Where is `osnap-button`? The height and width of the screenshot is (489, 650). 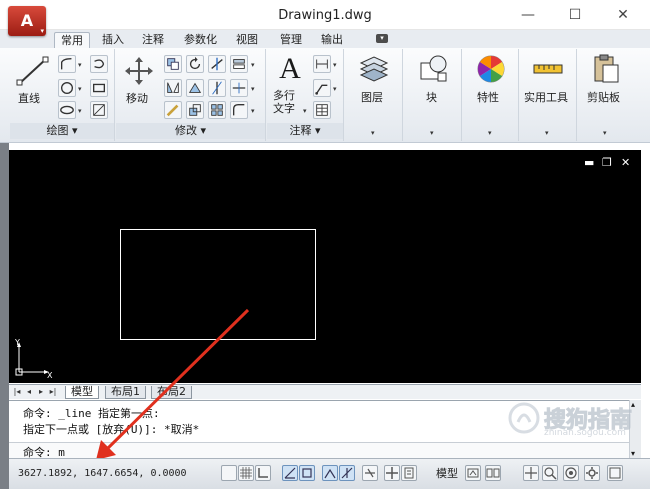 osnap-button is located at coordinates (307, 473).